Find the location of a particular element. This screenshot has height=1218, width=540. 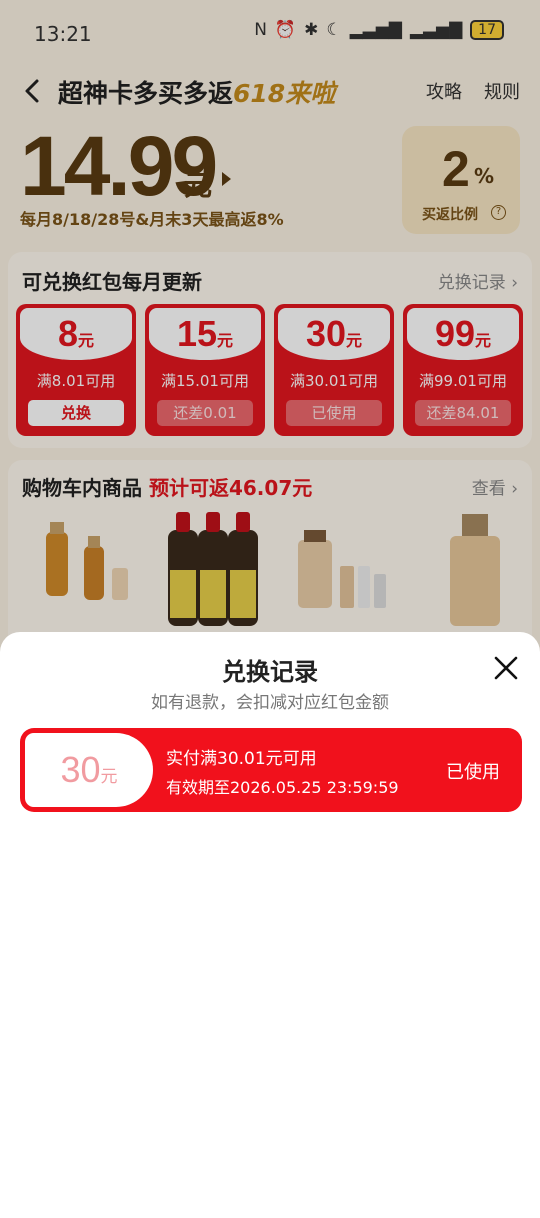

close-icon is located at coordinates (506, 668).